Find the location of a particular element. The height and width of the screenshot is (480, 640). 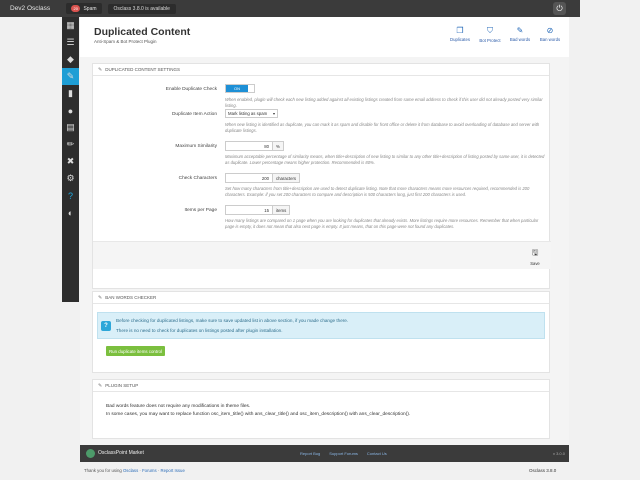

toggle-icon: ◐ is located at coordinates (70, 212).